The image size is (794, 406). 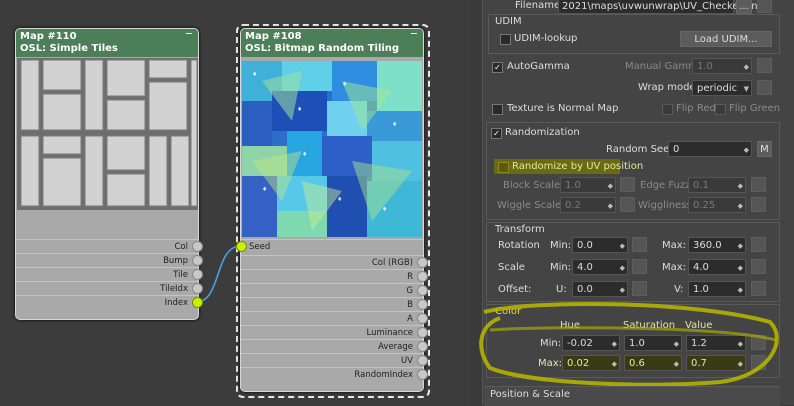 What do you see at coordinates (716, 343) in the screenshot?
I see `min-val-spinner: 1.2 ◆` at bounding box center [716, 343].